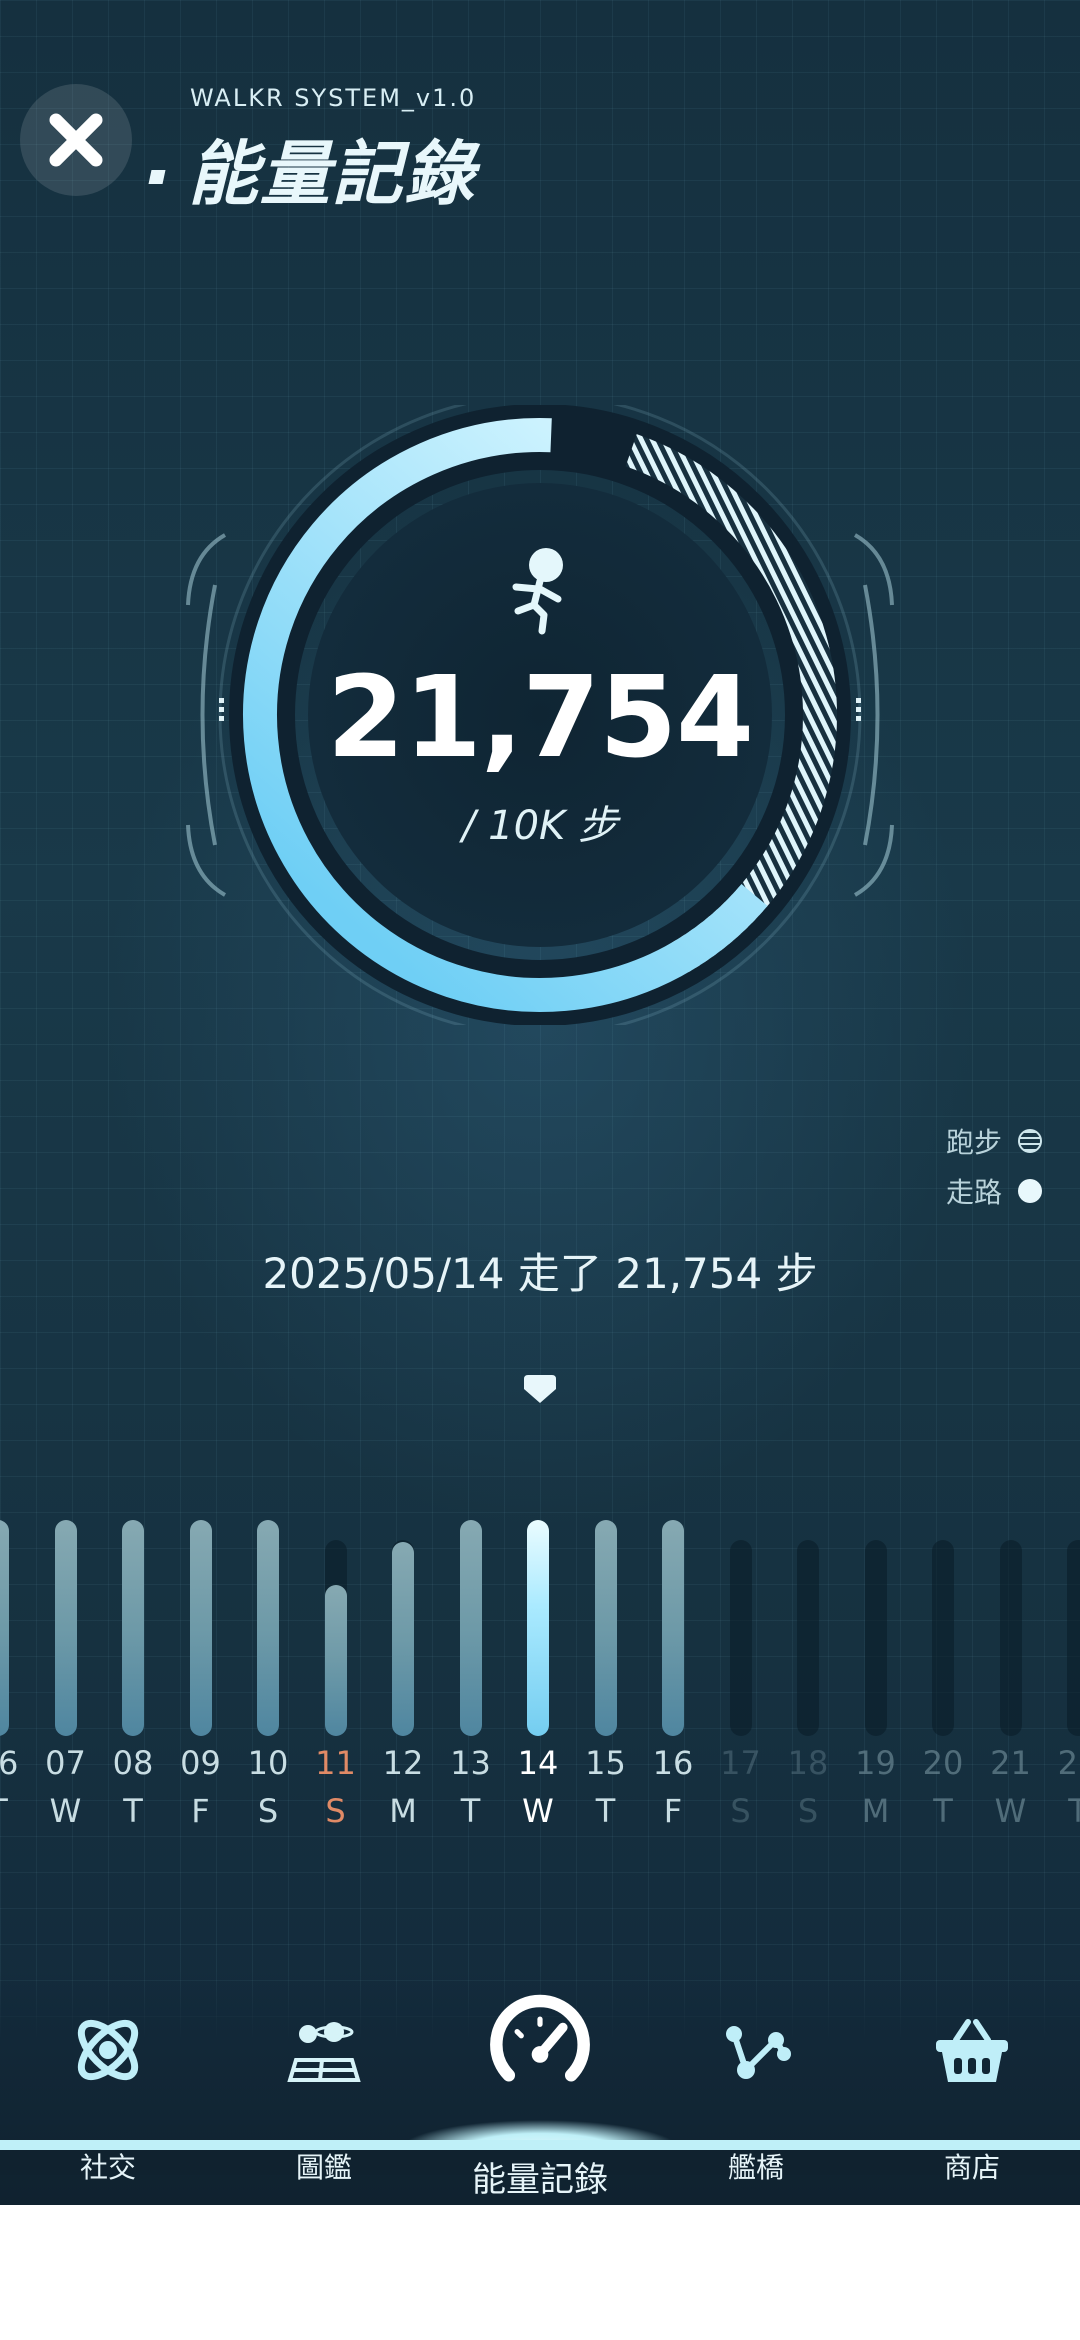 This screenshot has width=1080, height=2340. I want to click on selected-day-pointer-icon, so click(540, 1389).